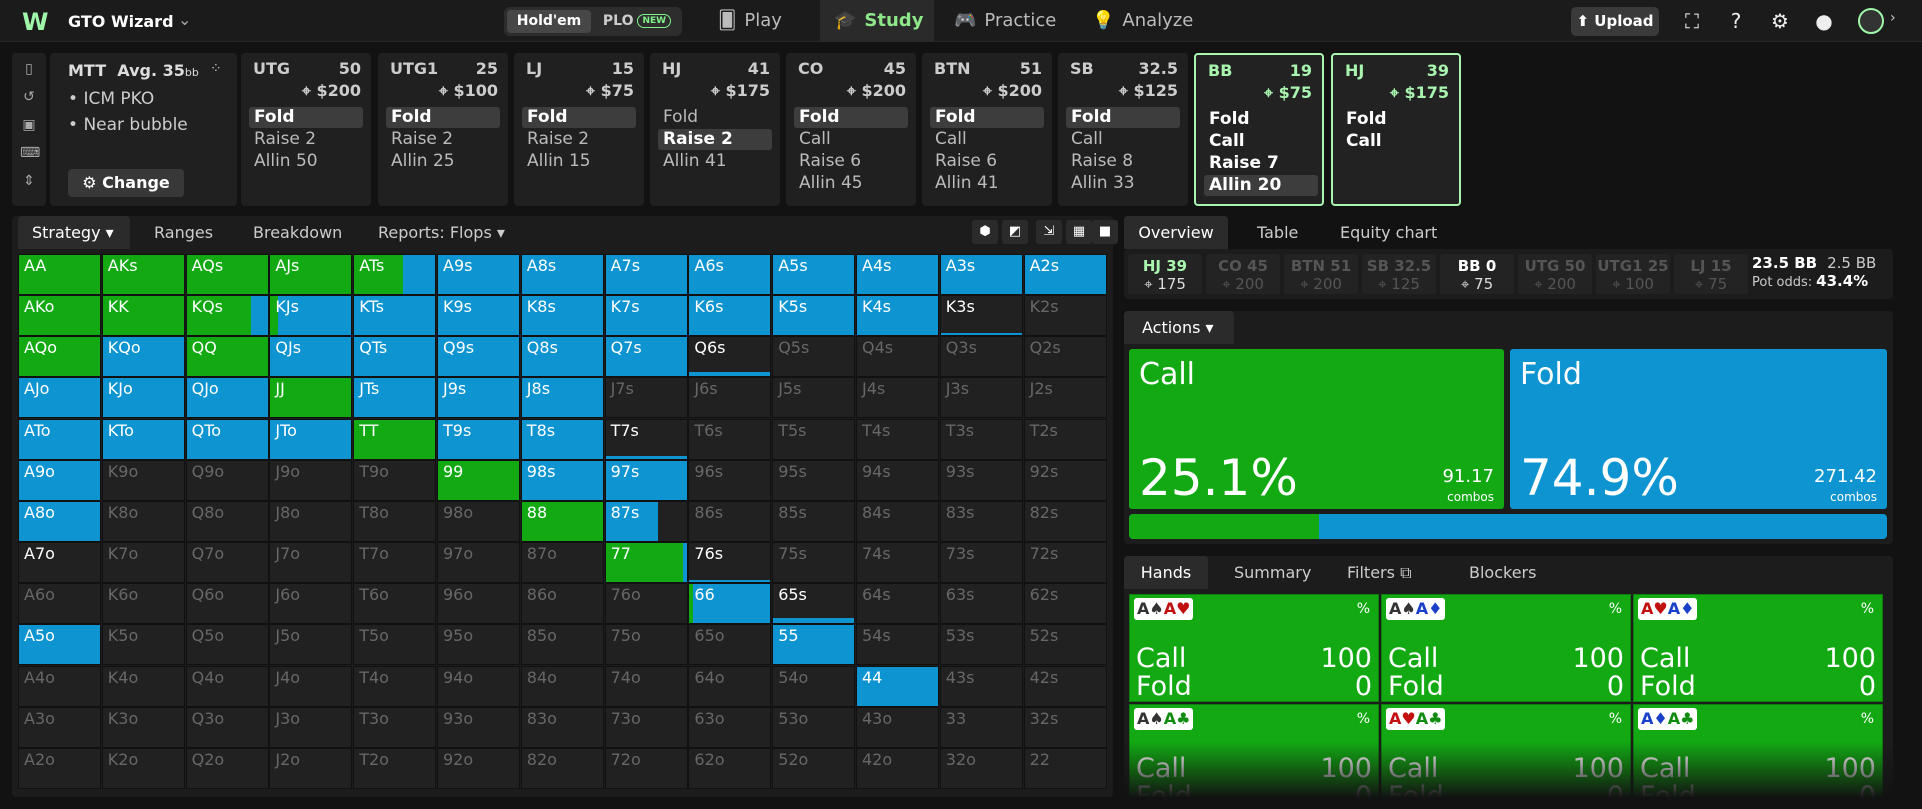  I want to click on hand-cell-K5s: K5s, so click(814, 316).